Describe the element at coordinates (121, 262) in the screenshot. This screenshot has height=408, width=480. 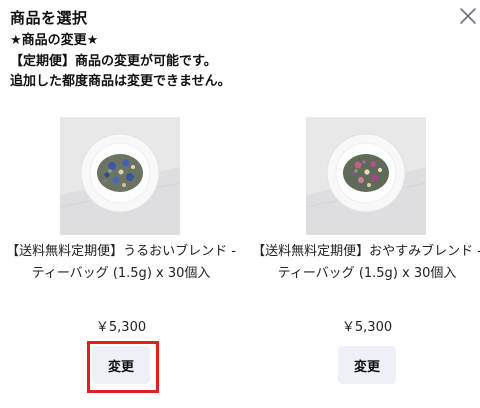
I see `product-name: 【送料無料定期便】うるおいブレンド - ティーバッグ (1.5g) x 30個入` at that location.